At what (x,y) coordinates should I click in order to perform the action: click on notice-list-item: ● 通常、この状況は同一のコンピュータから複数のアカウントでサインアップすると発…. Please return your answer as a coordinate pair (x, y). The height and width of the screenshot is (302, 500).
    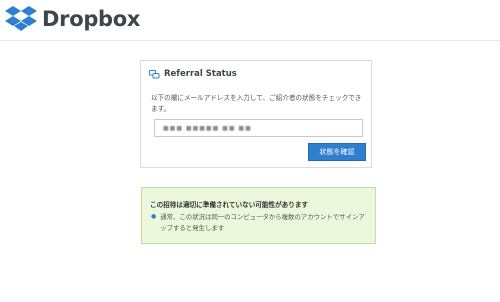
    Looking at the image, I should click on (258, 222).